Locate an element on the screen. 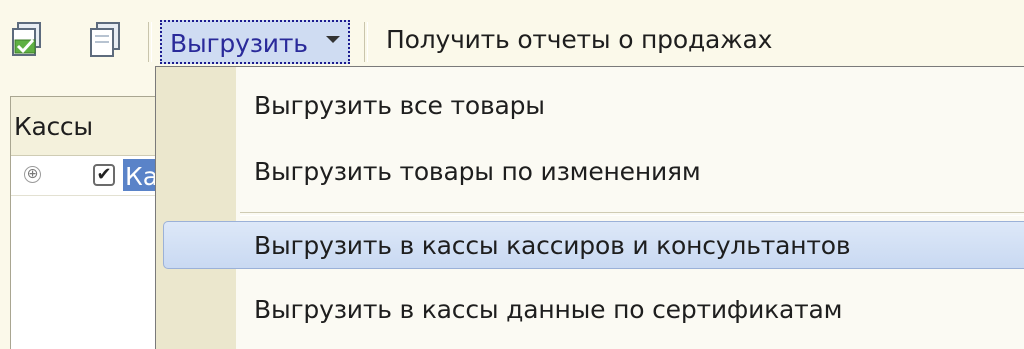 The width and height of the screenshot is (1024, 349). menu-item-unload-all-goods: Выгрузить все товары is located at coordinates (590, 106).